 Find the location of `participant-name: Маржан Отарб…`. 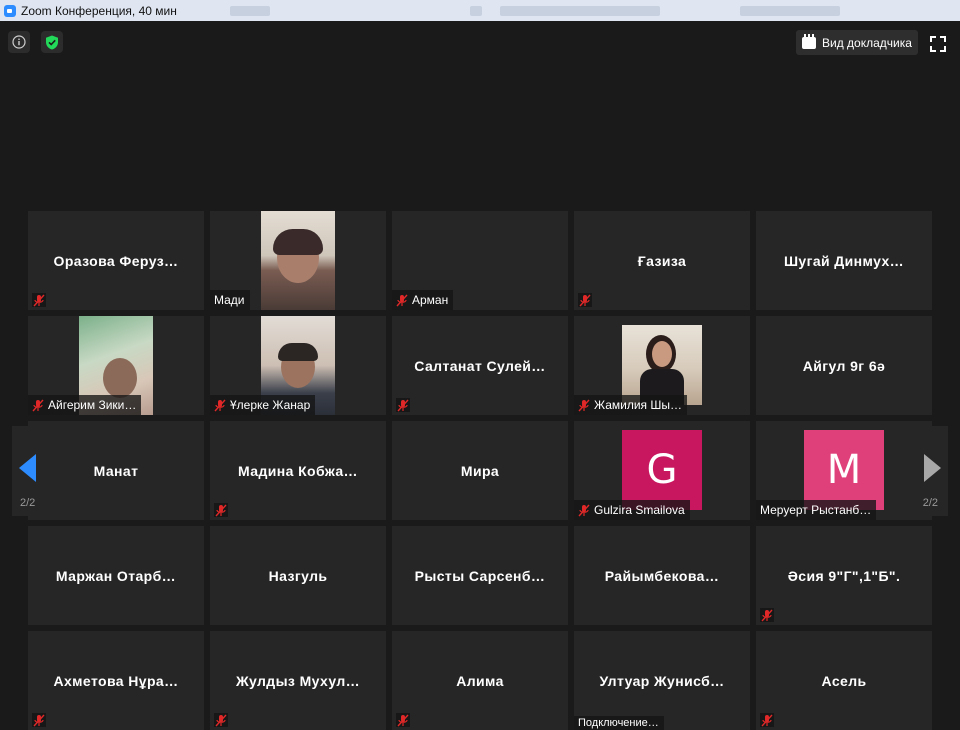

participant-name: Маржан Отарб… is located at coordinates (116, 575).